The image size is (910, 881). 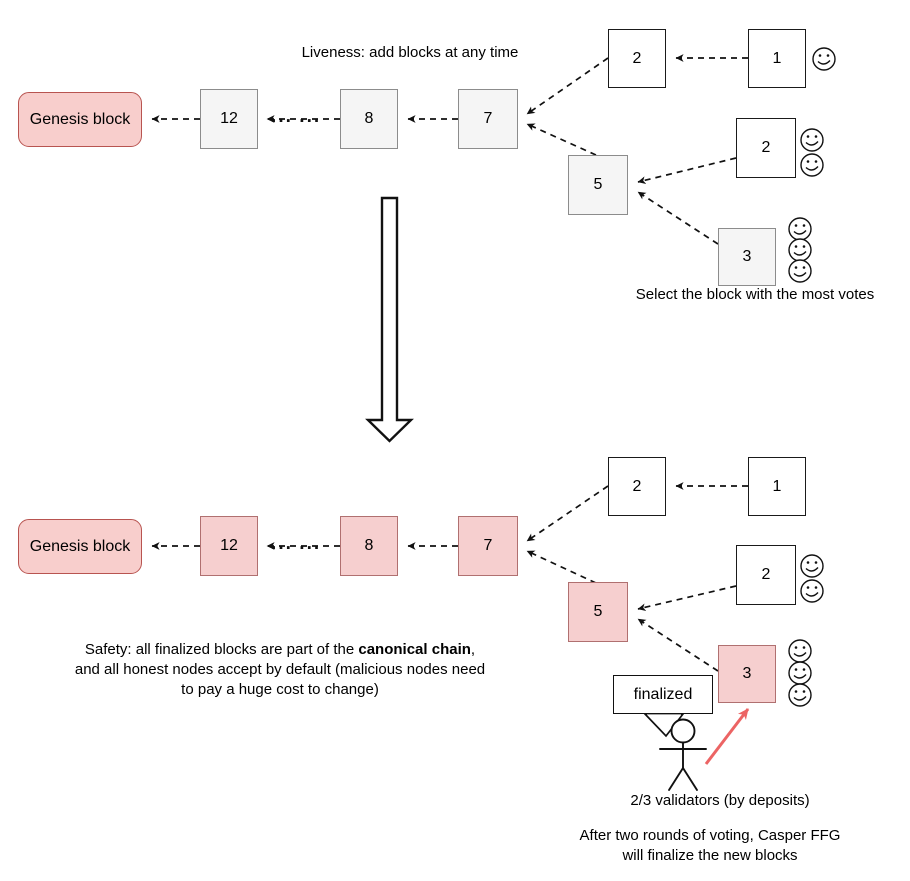 I want to click on safety-text-bold: canonical chain, so click(x=414, y=649).